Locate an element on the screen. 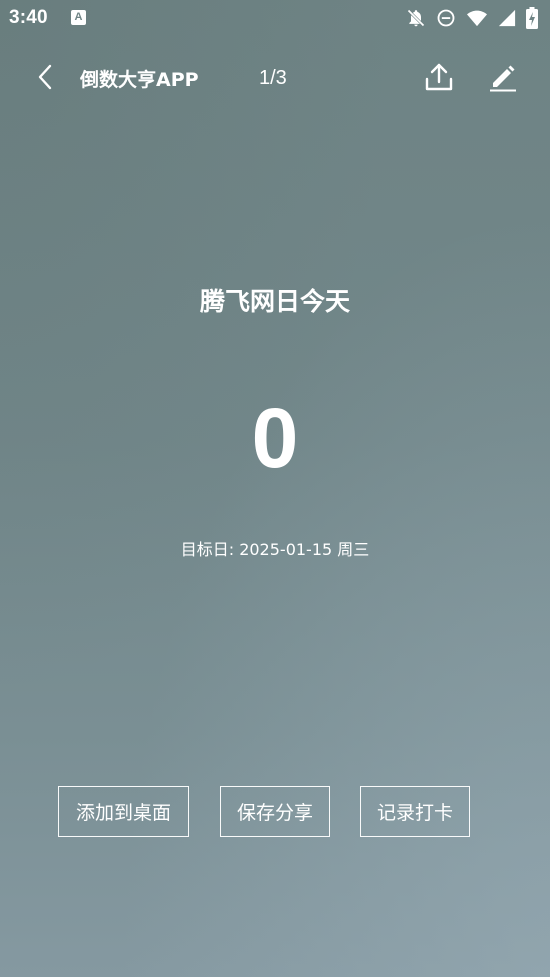 Image resolution: width=550 pixels, height=977 pixels. edit-pencil-icon is located at coordinates (503, 79).